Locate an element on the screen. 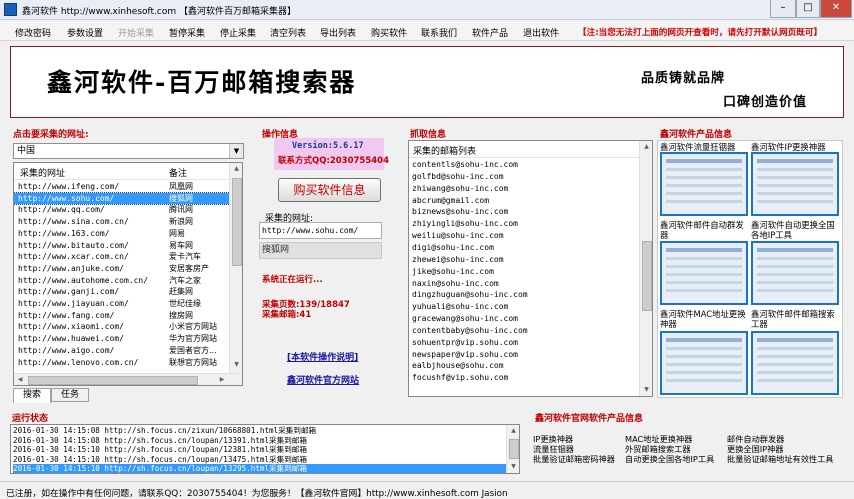  tab-search: 搜索 is located at coordinates (32, 395).